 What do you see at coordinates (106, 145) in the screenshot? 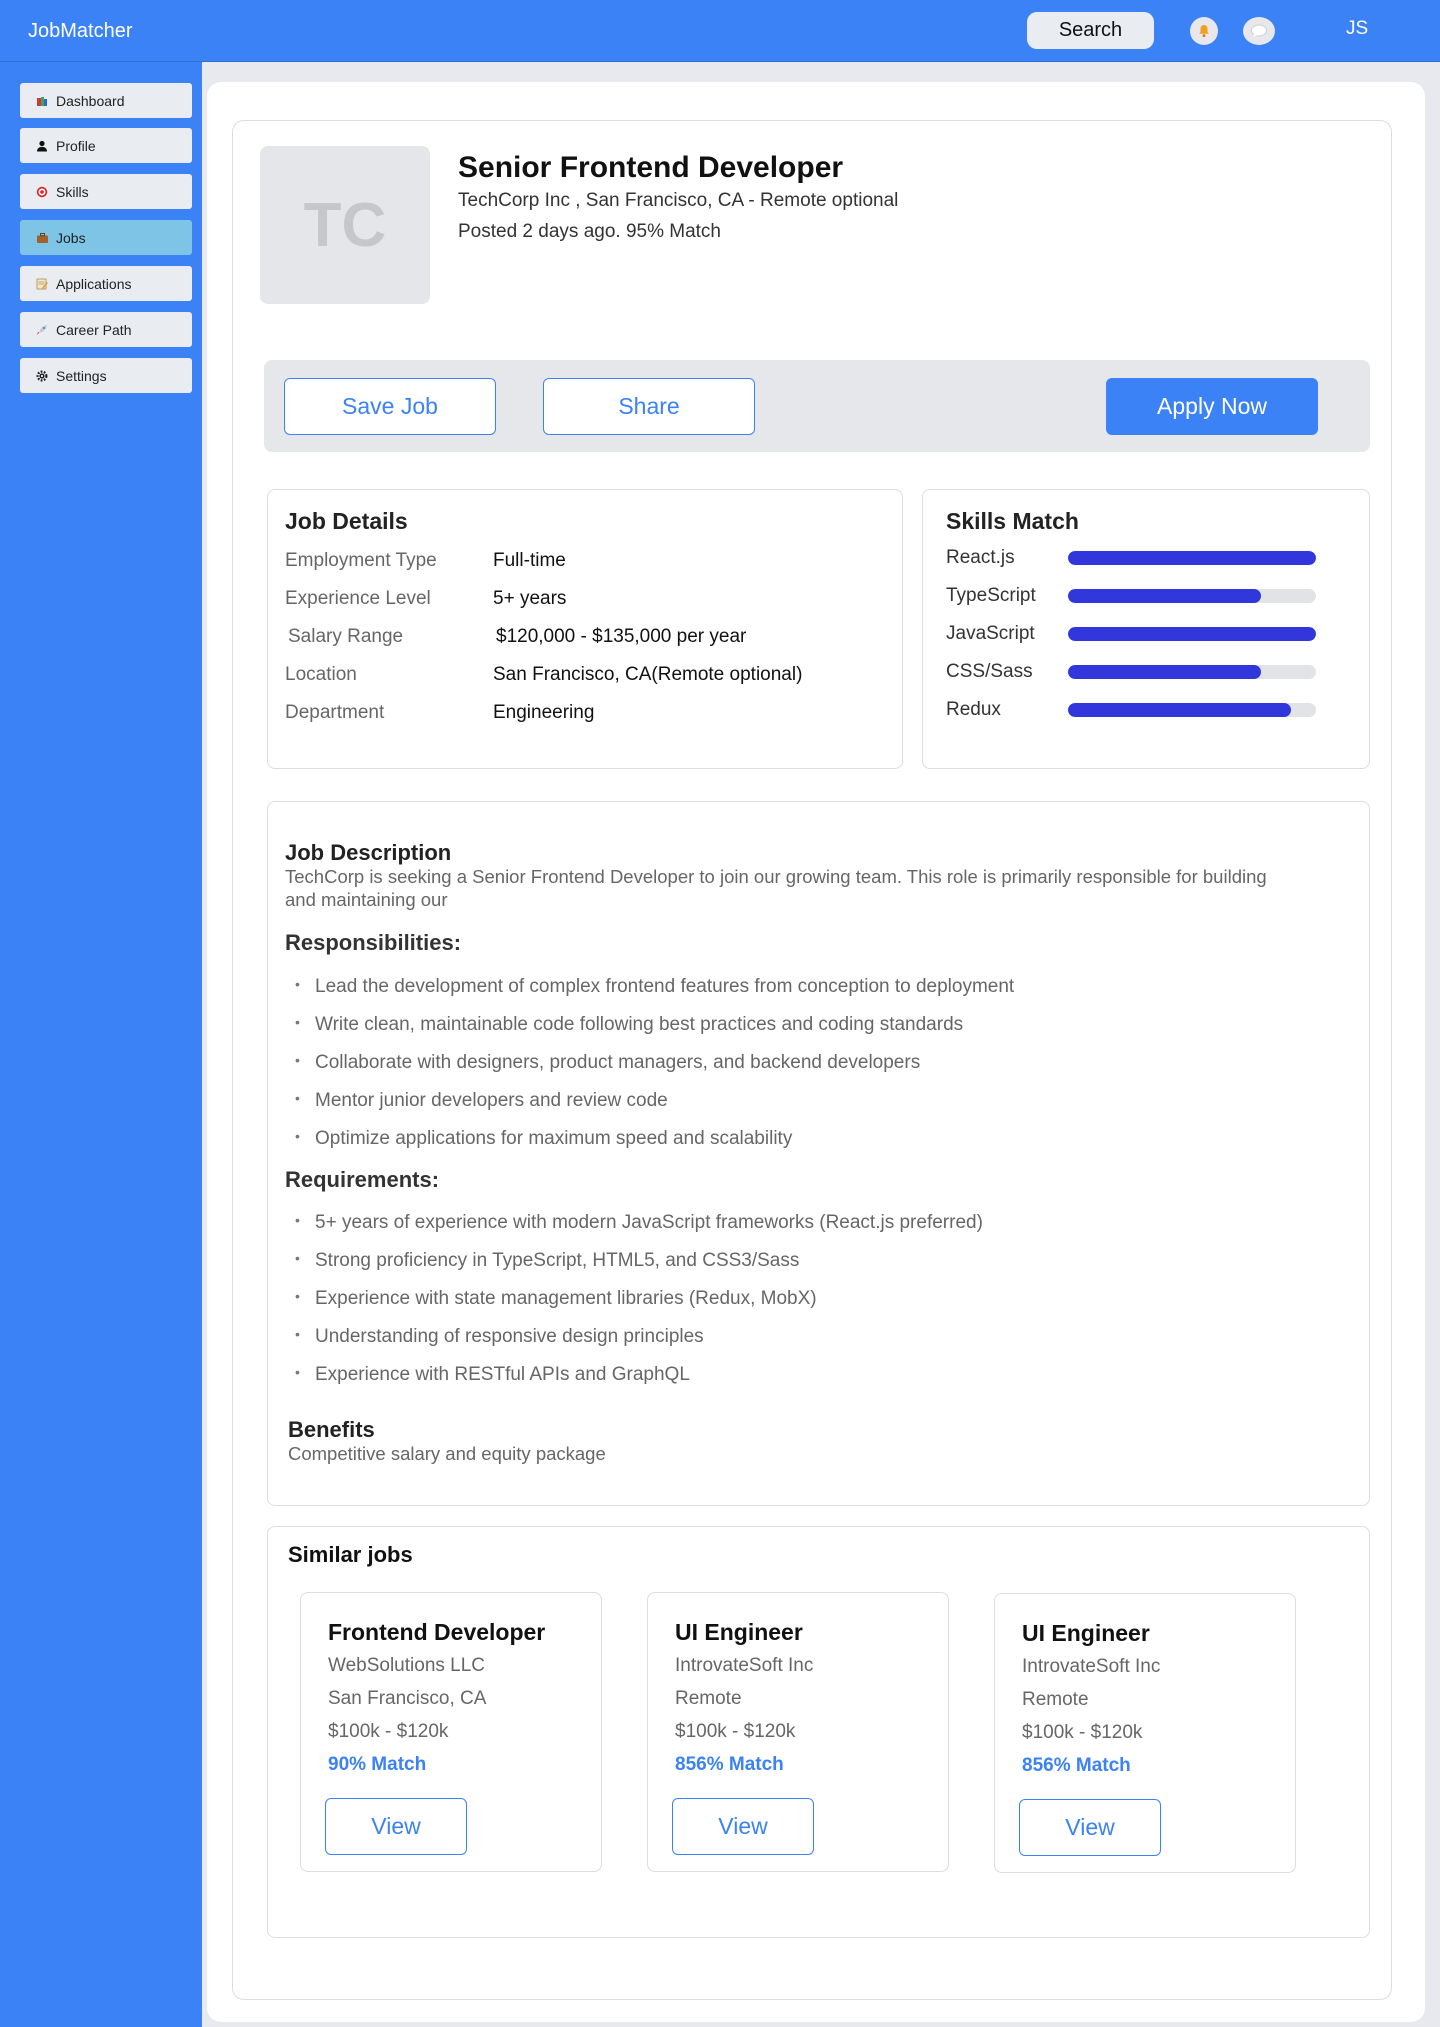
I see `sidebar-item-profile: Profile` at bounding box center [106, 145].